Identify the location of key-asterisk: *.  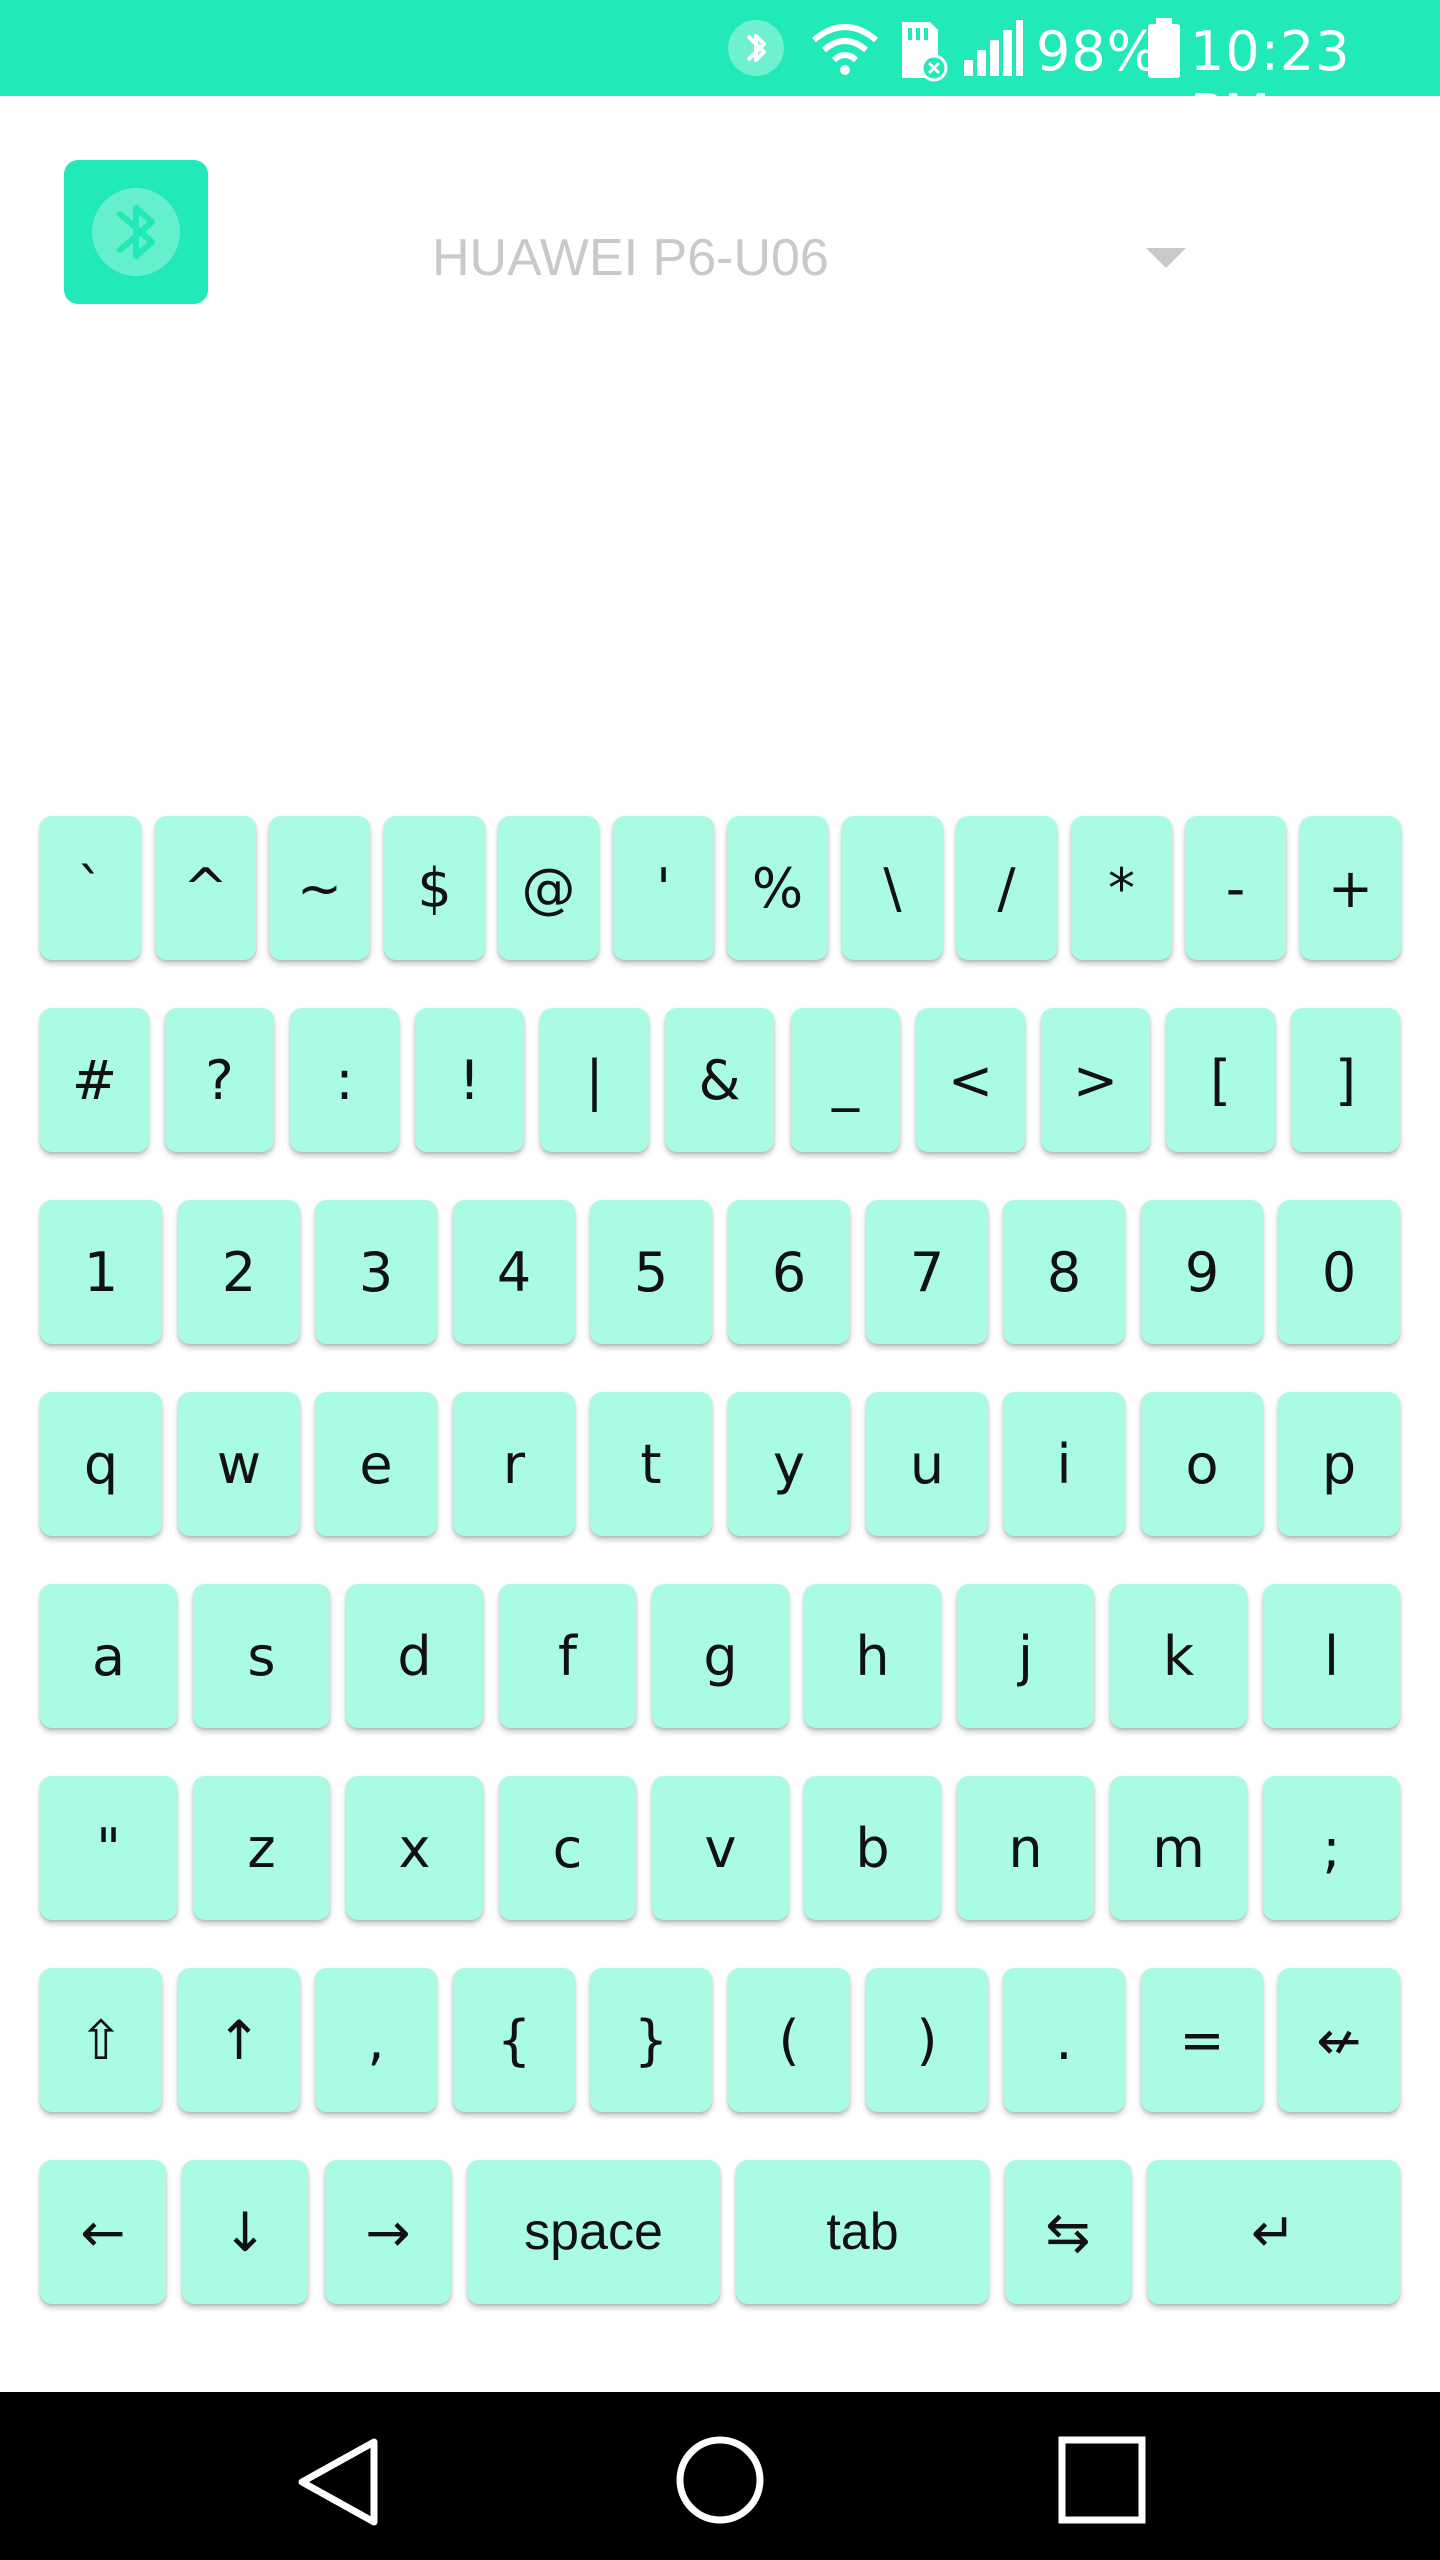
(1121, 888).